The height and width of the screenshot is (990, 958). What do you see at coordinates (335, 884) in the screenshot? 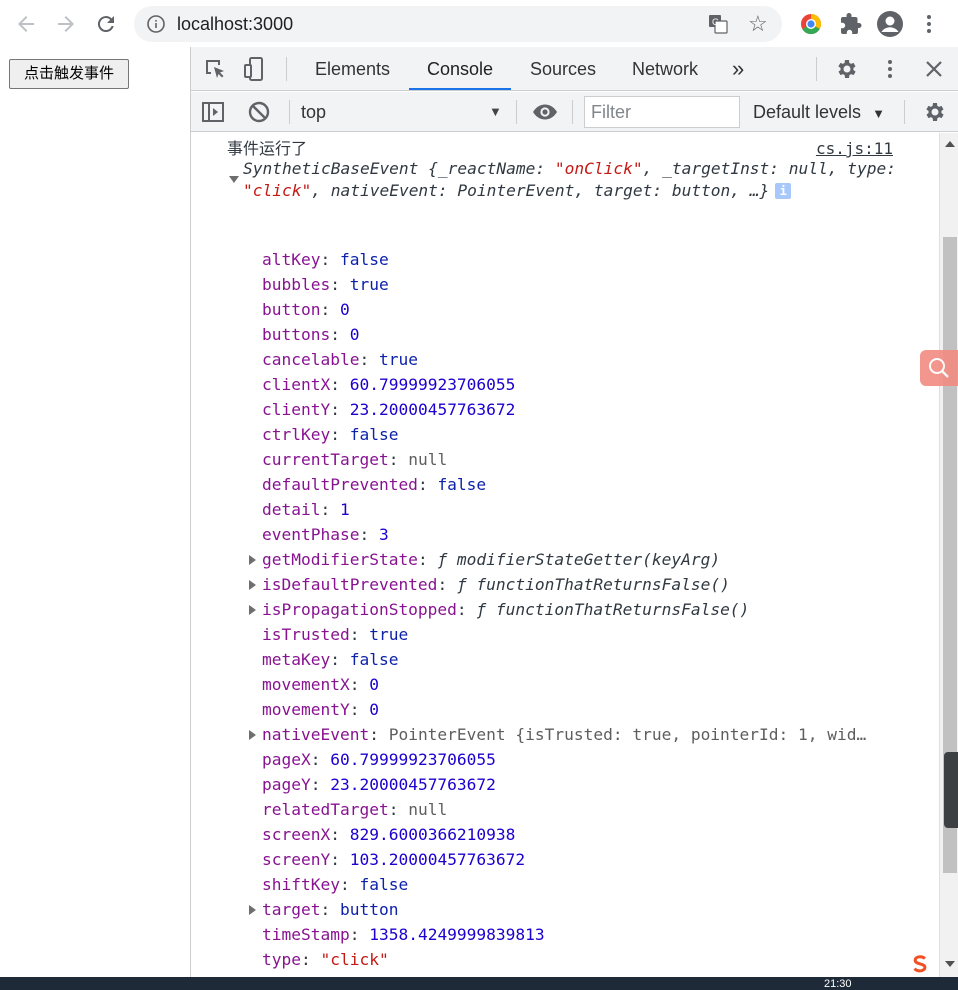
I see `property-row: shiftKey: false` at bounding box center [335, 884].